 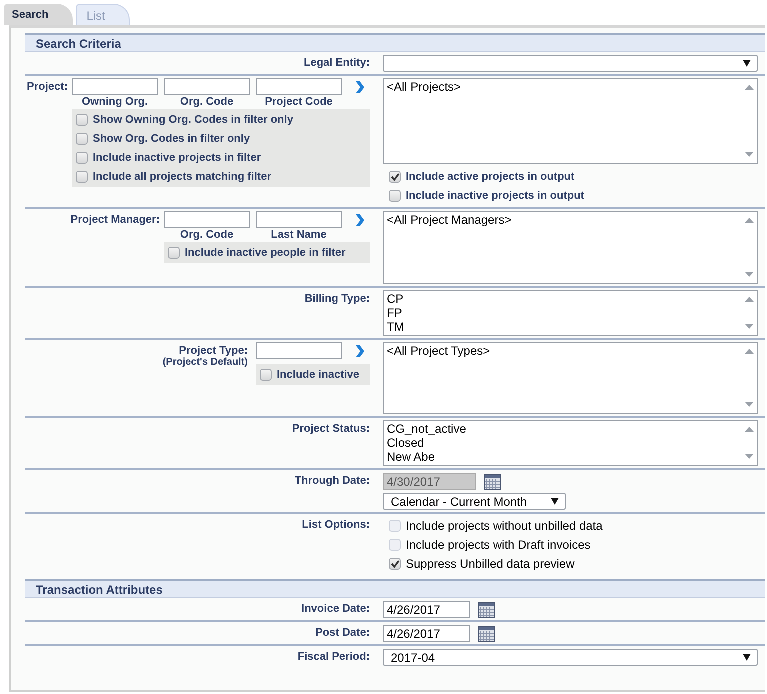 I want to click on field-label: Project Status:, so click(x=331, y=428).